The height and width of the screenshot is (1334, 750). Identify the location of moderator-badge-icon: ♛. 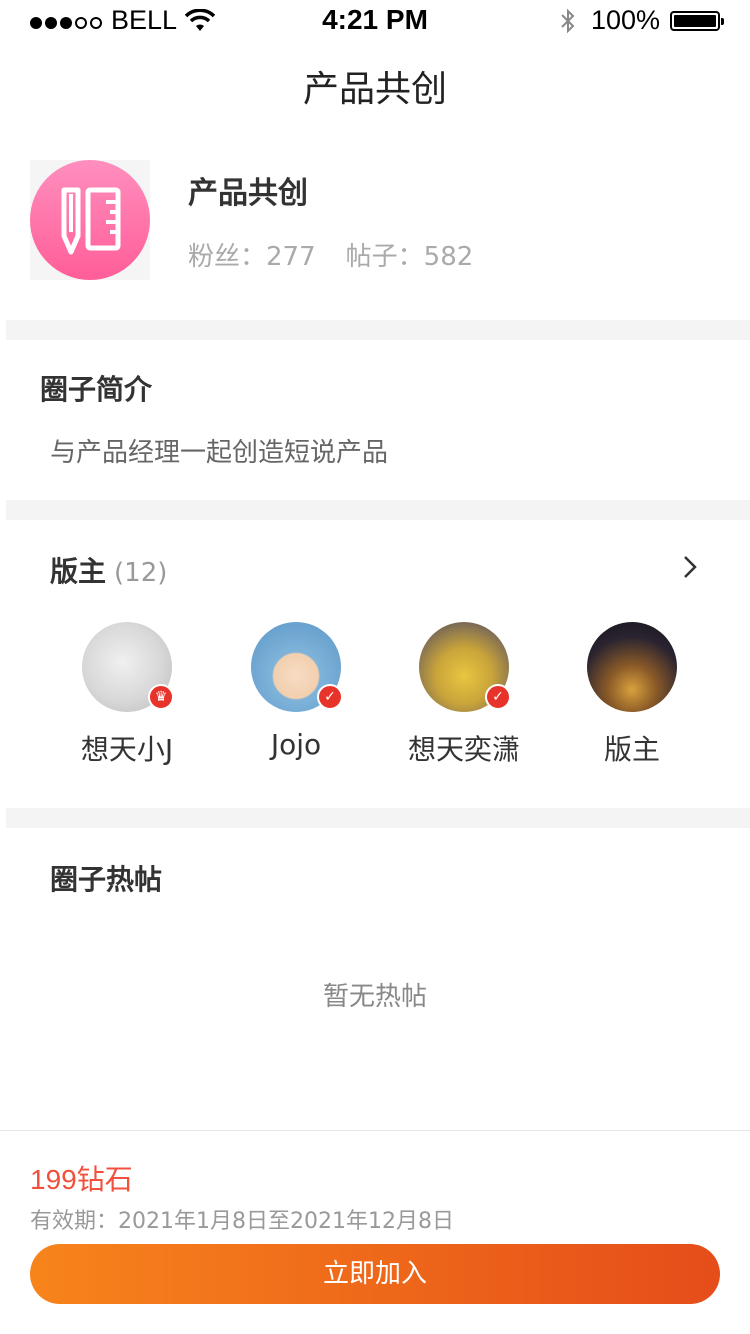
(161, 697).